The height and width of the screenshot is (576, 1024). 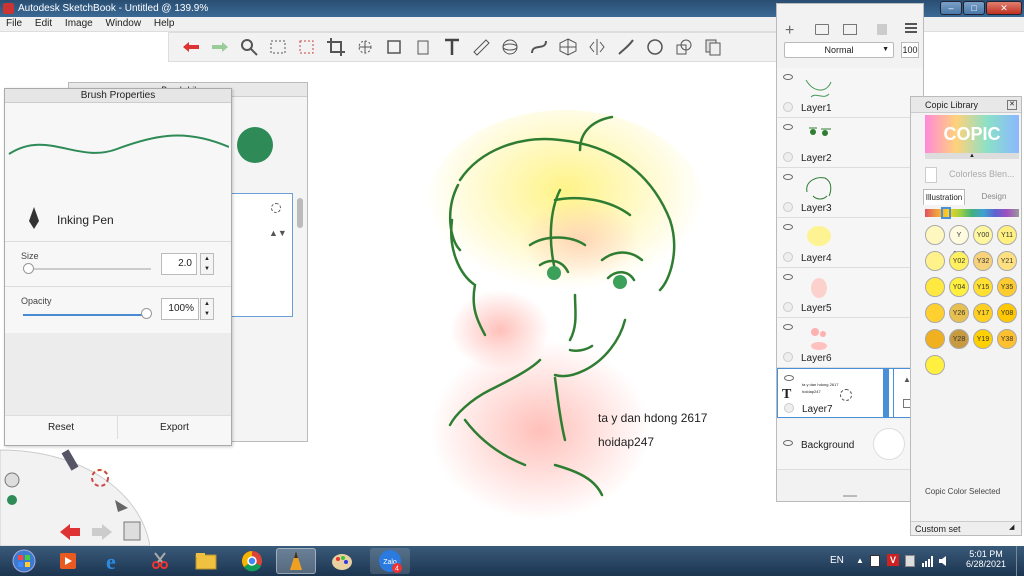 I want to click on tray-device-icon, so click(x=875, y=561).